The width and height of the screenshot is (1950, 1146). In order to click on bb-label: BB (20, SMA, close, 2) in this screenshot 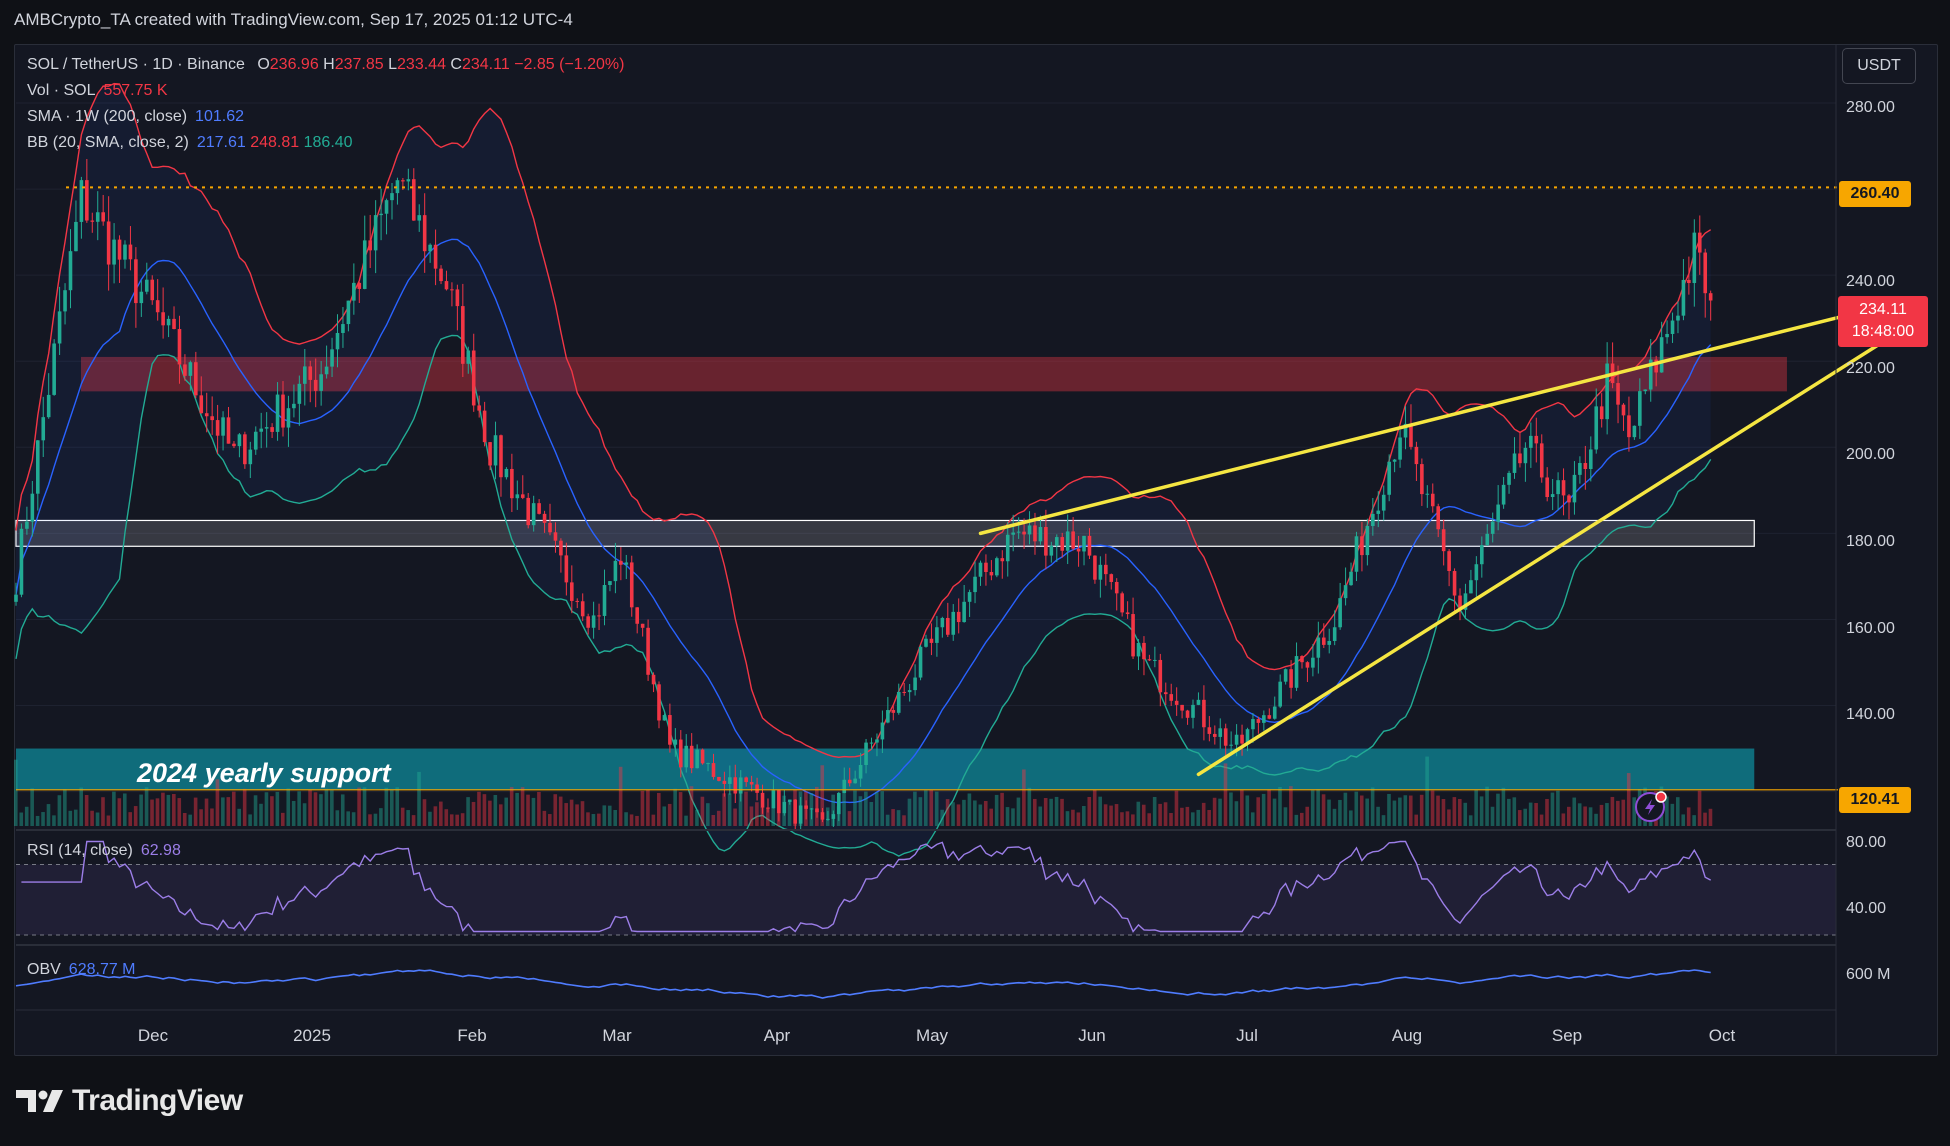, I will do `click(108, 142)`.